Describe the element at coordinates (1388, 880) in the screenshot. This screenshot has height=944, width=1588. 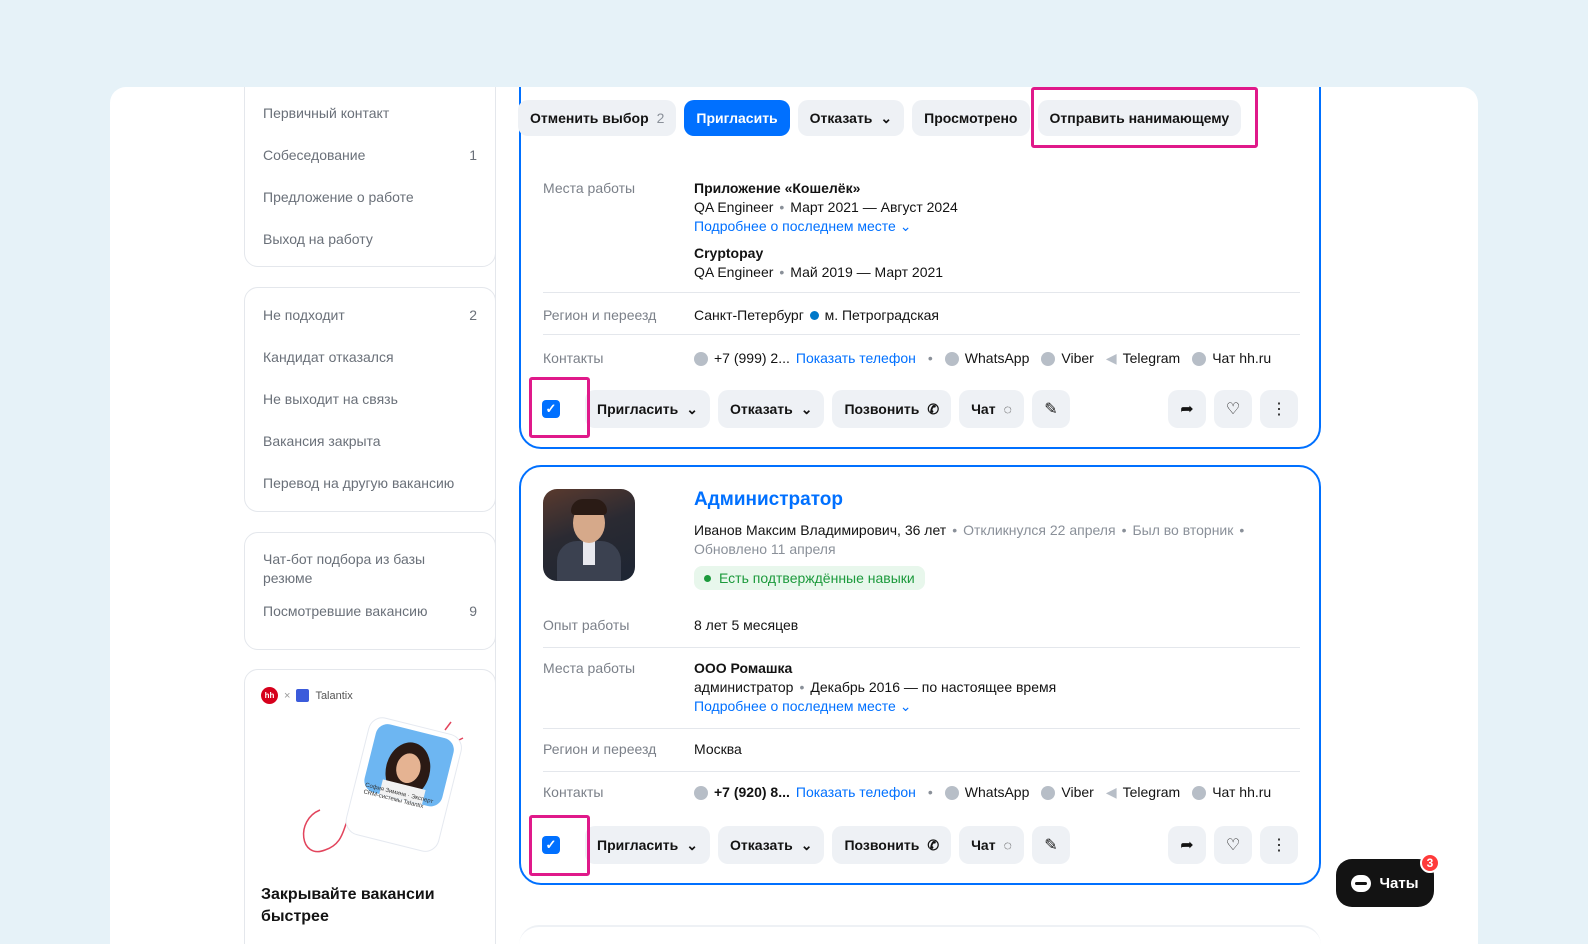
I see `chats-widget-button: Чаты 3` at that location.